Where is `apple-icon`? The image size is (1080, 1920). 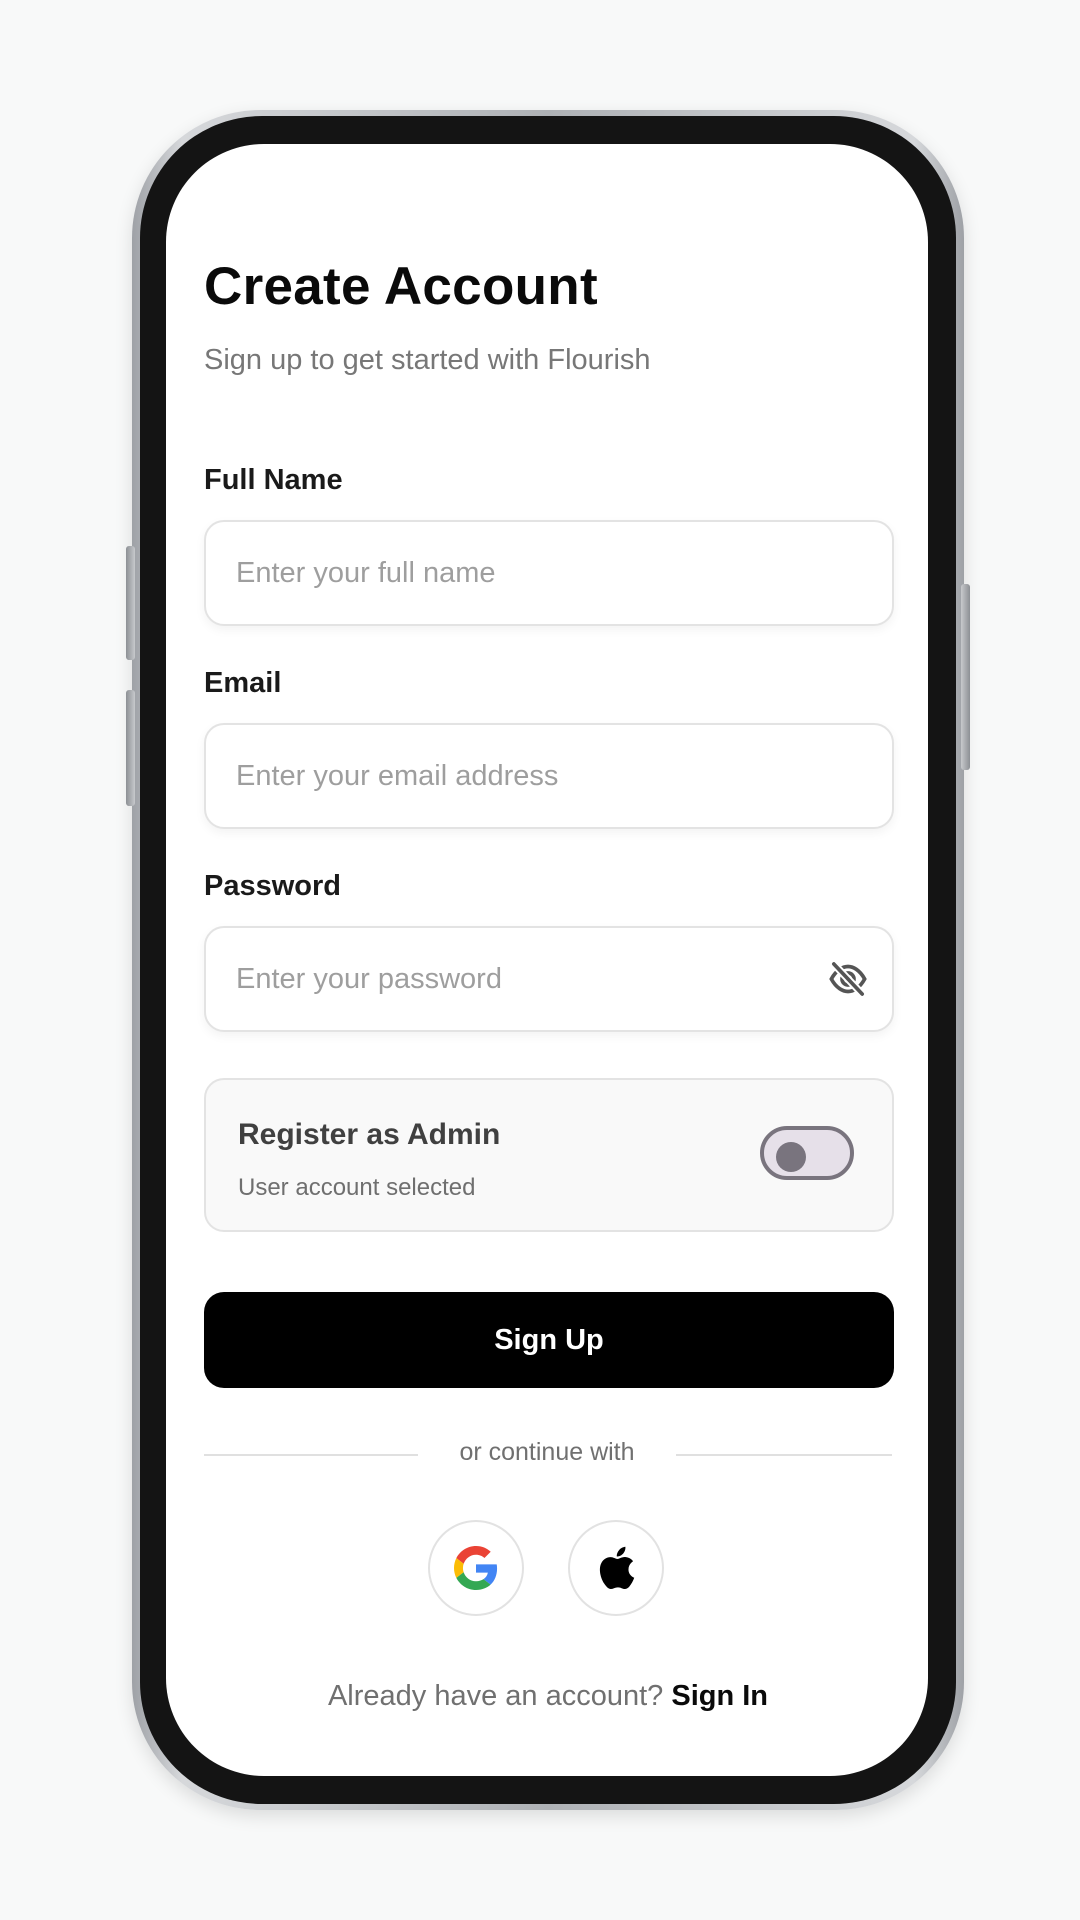 apple-icon is located at coordinates (617, 1568).